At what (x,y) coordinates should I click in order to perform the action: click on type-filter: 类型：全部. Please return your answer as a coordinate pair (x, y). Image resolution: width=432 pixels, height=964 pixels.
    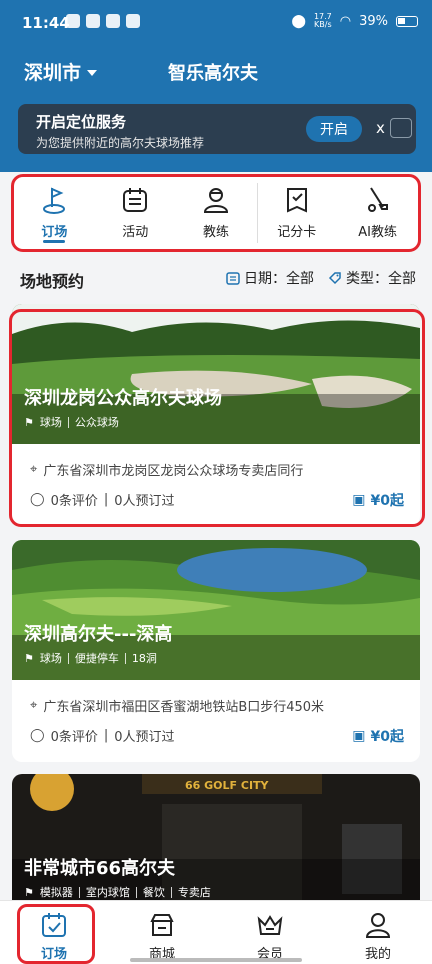
    Looking at the image, I should click on (372, 278).